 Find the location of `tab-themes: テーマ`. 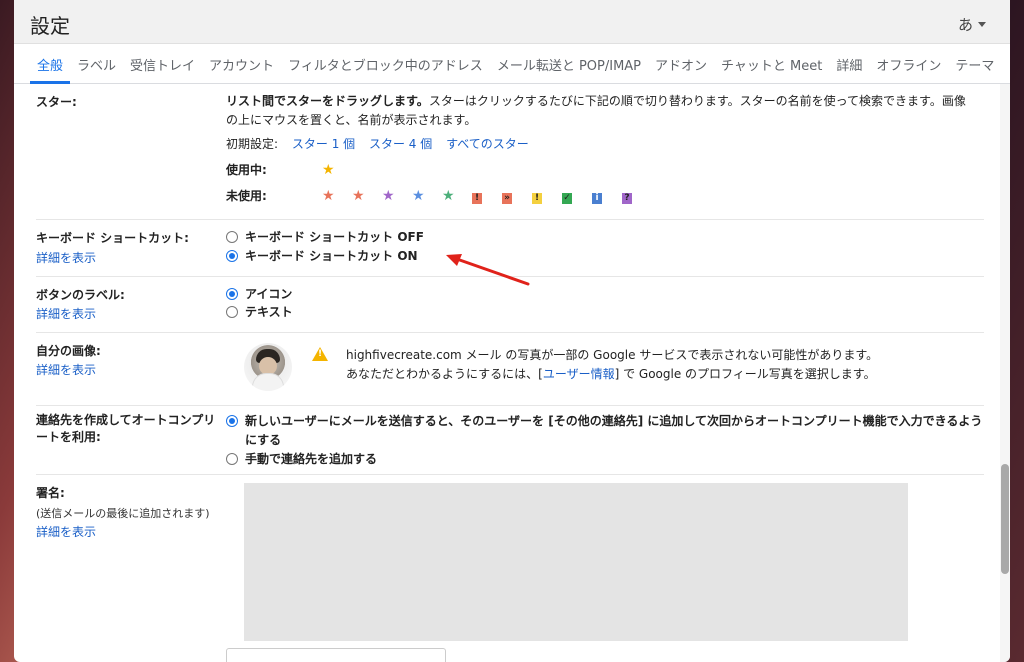

tab-themes: テーマ is located at coordinates (974, 64).